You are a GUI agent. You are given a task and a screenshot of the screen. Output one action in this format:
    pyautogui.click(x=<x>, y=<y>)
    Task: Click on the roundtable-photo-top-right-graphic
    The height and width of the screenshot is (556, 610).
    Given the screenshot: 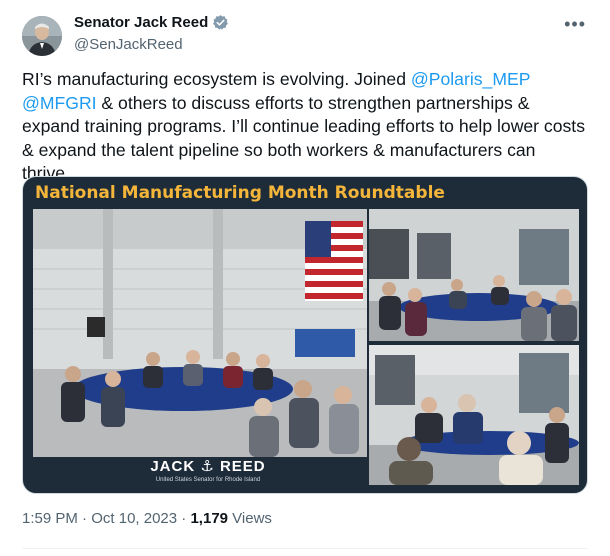 What is the action you would take?
    pyautogui.click(x=474, y=275)
    